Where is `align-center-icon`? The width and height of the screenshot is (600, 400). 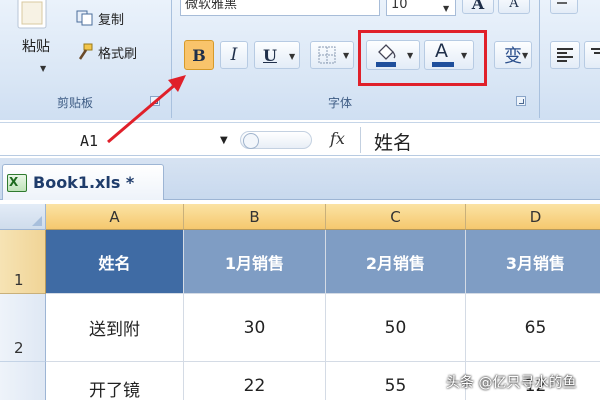
align-center-icon is located at coordinates (595, 51).